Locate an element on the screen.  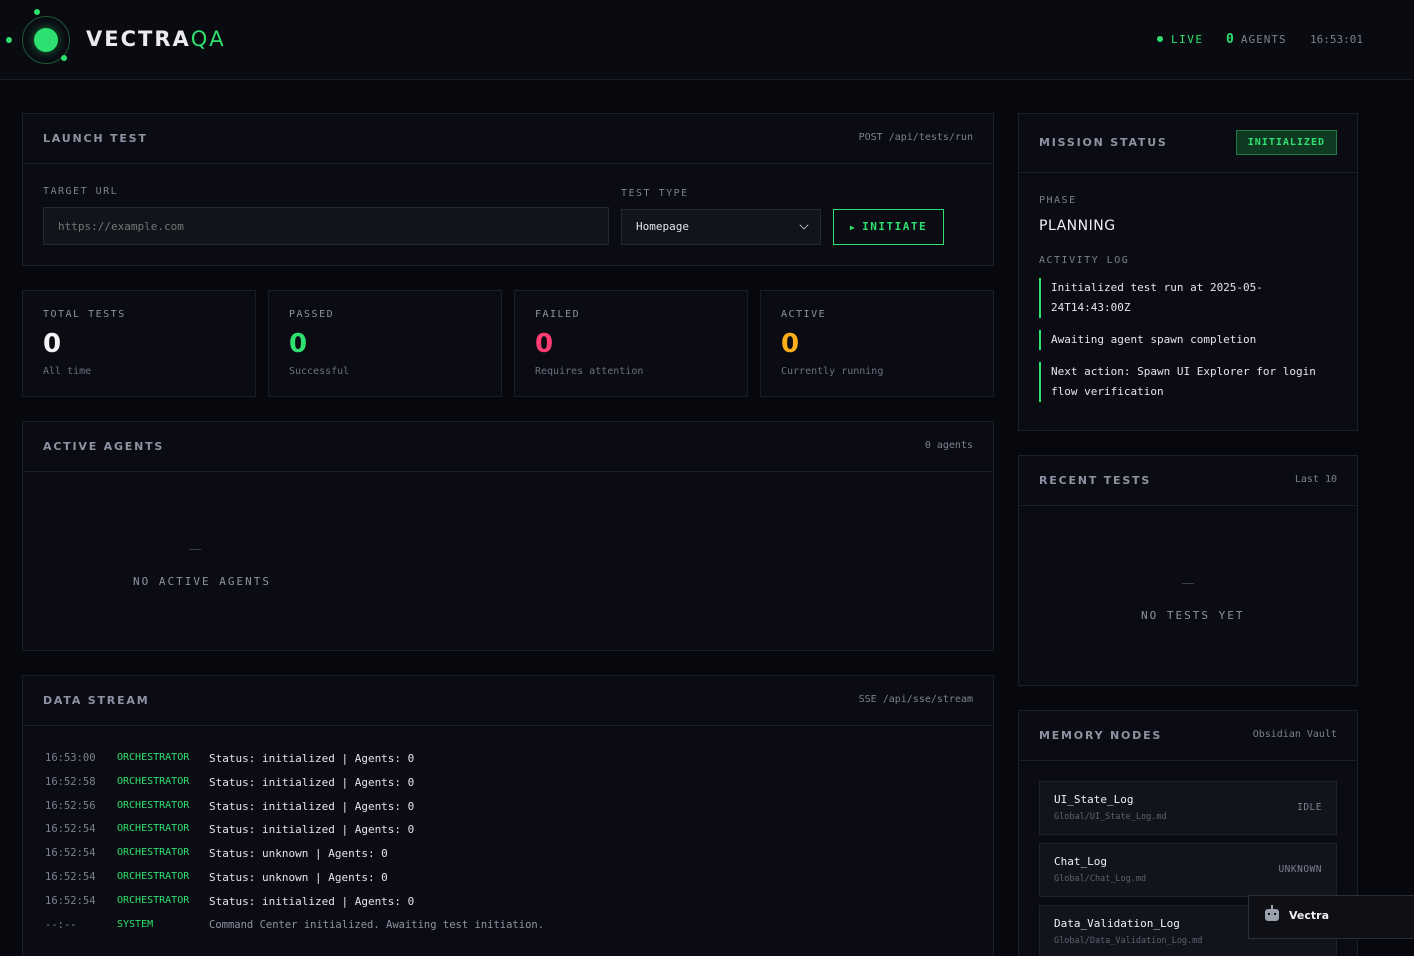
active-agents-title: ACTIVE AGENTS is located at coordinates (104, 446).